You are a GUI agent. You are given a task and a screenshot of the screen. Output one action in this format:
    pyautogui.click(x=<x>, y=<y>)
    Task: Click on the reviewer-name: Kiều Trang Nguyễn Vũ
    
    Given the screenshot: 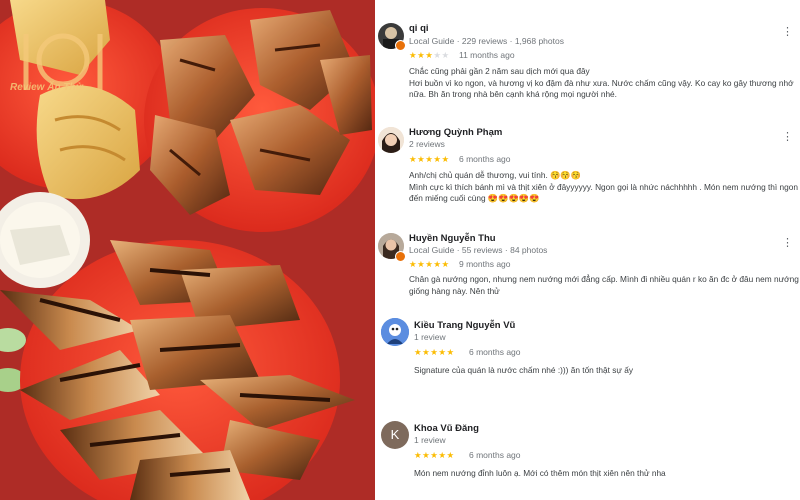 What is the action you would take?
    pyautogui.click(x=464, y=325)
    